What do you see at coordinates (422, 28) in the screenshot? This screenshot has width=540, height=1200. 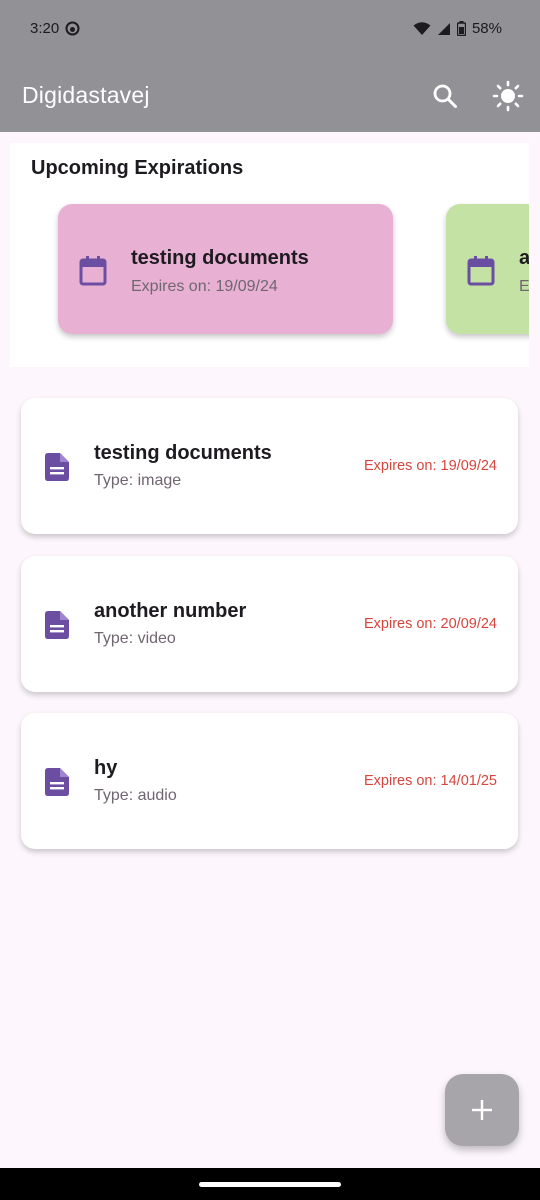 I see `wifi-icon` at bounding box center [422, 28].